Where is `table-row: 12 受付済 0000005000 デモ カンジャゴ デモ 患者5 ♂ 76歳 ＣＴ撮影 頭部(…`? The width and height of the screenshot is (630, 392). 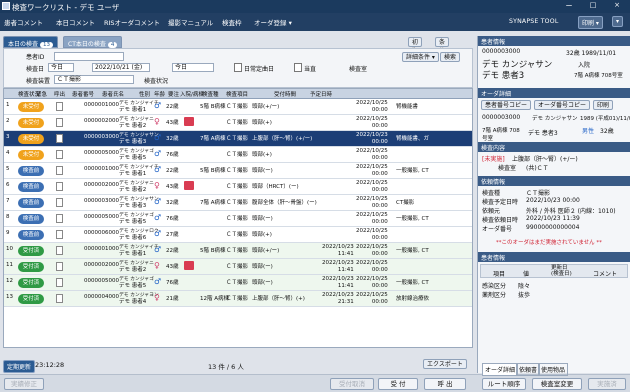 table-row: 12 受付済 0000005000 デモ カンジャゴ デモ 患者5 ♂ 76歳 ＣＴ撮影 頭部(… is located at coordinates (238, 283).